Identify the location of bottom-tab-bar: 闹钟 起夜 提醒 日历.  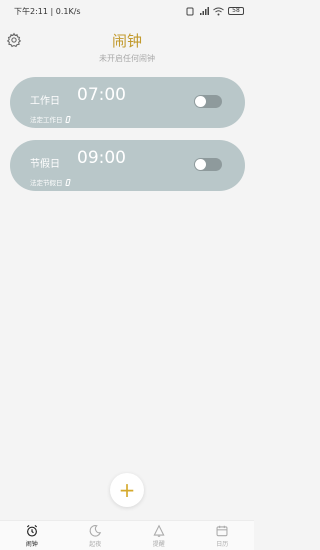
(127, 535).